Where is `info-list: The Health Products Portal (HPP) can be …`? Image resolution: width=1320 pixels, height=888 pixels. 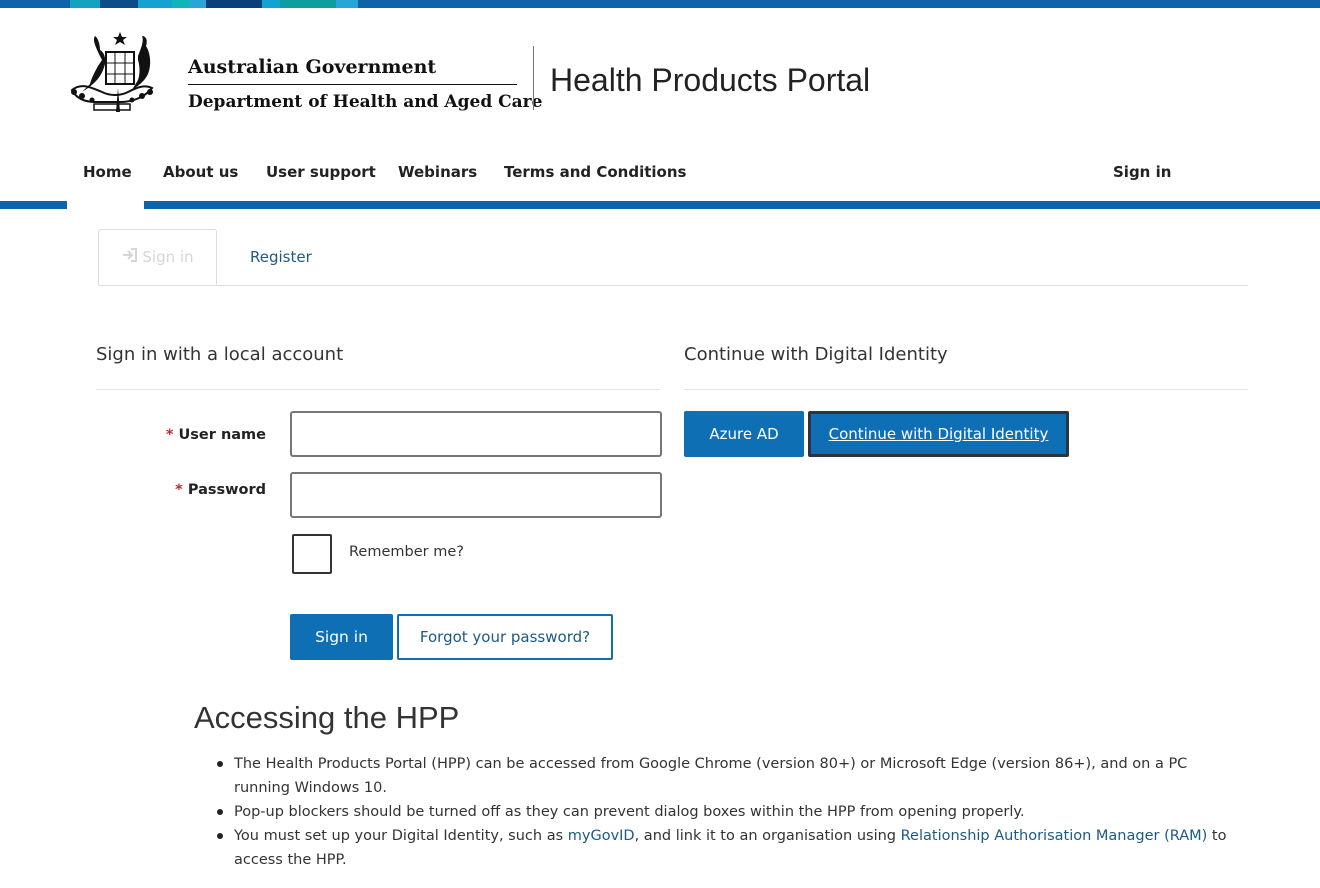 info-list: The Health Products Portal (HPP) can be … is located at coordinates (725, 812).